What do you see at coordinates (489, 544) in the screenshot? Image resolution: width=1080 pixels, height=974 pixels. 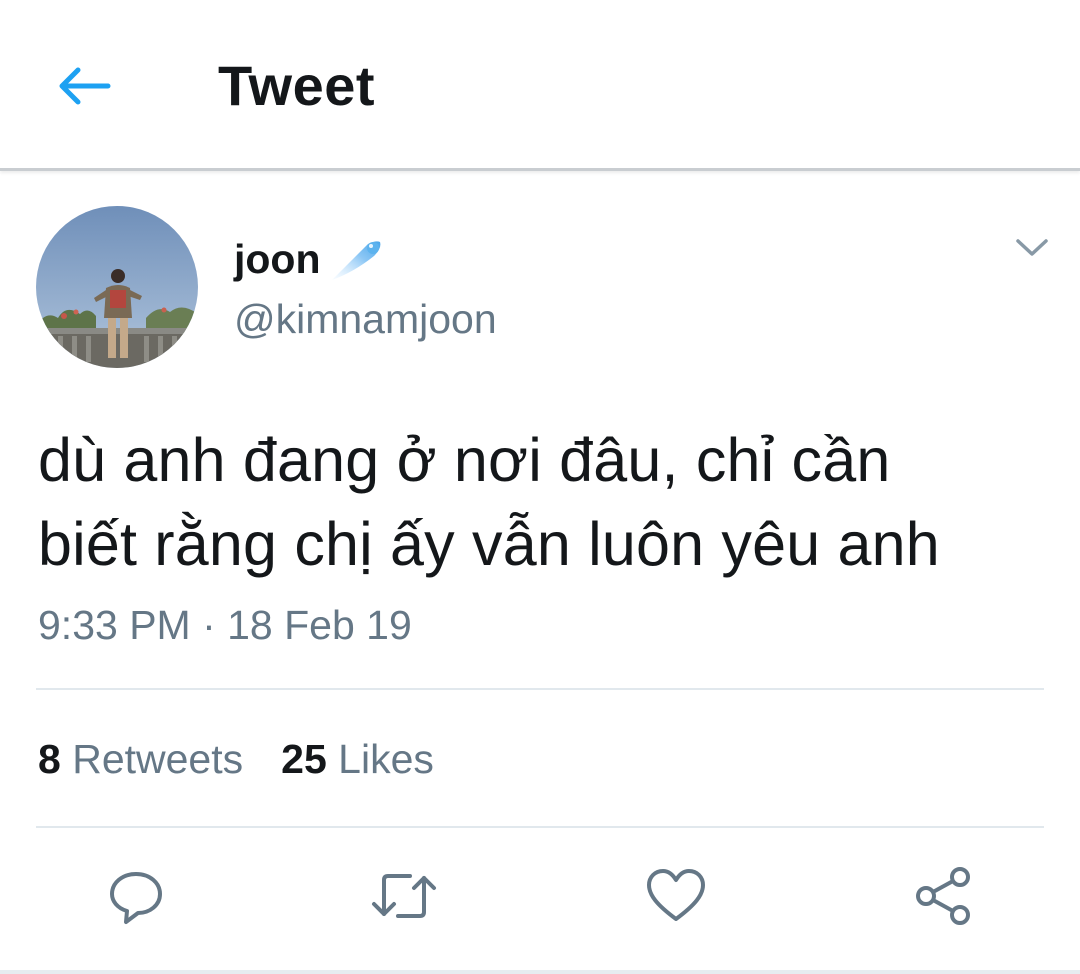 I see `tweet-text-line: biết rằng chị ấy vẫn luôn yêu anh` at bounding box center [489, 544].